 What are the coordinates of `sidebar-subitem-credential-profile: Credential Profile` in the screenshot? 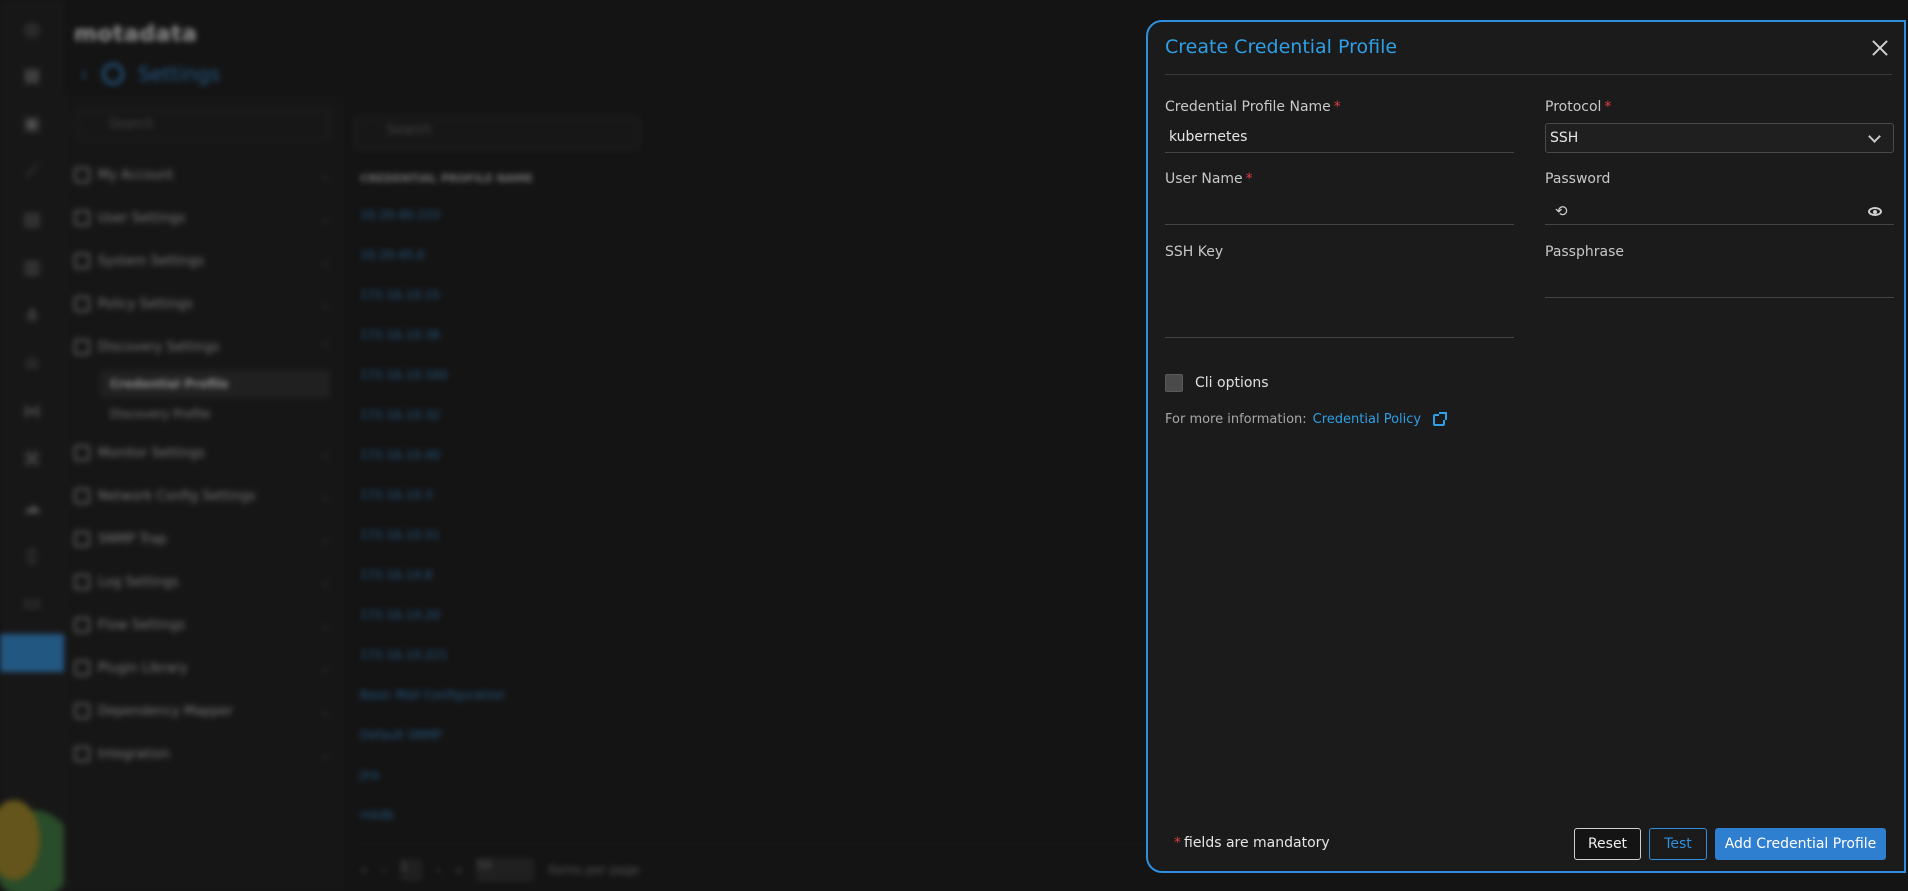 It's located at (215, 384).